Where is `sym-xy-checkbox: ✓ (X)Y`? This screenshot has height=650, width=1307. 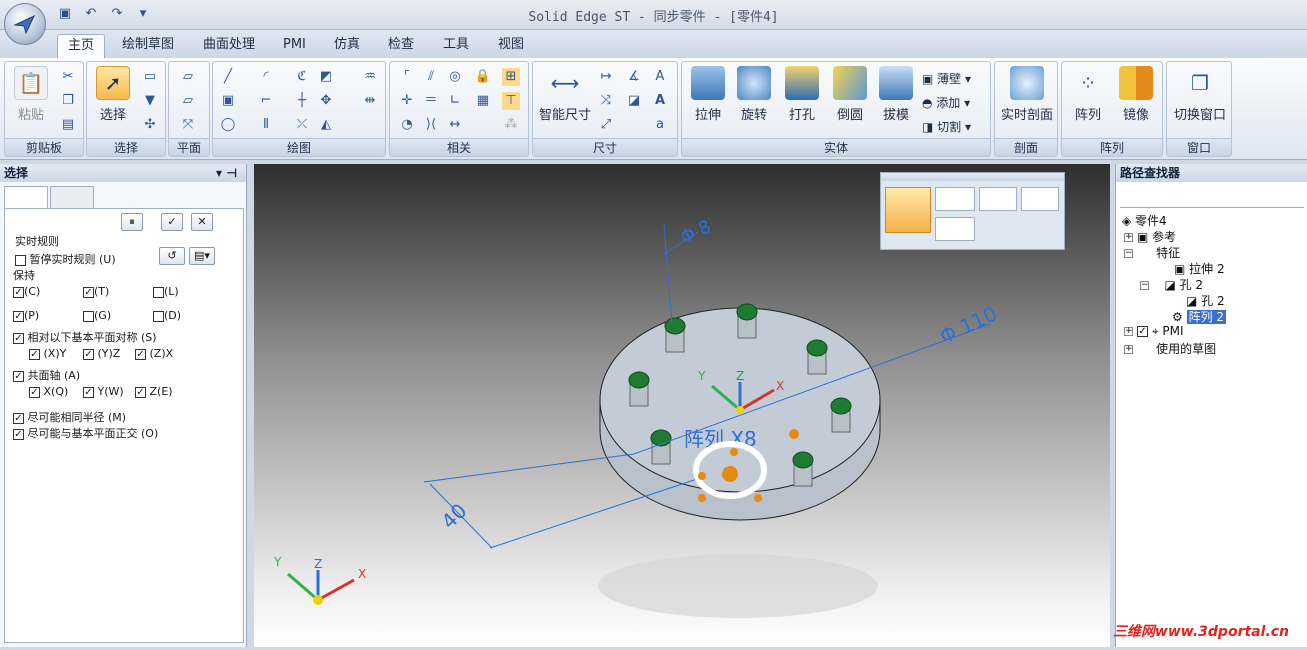
sym-xy-checkbox: ✓ (X)Y is located at coordinates (47, 353).